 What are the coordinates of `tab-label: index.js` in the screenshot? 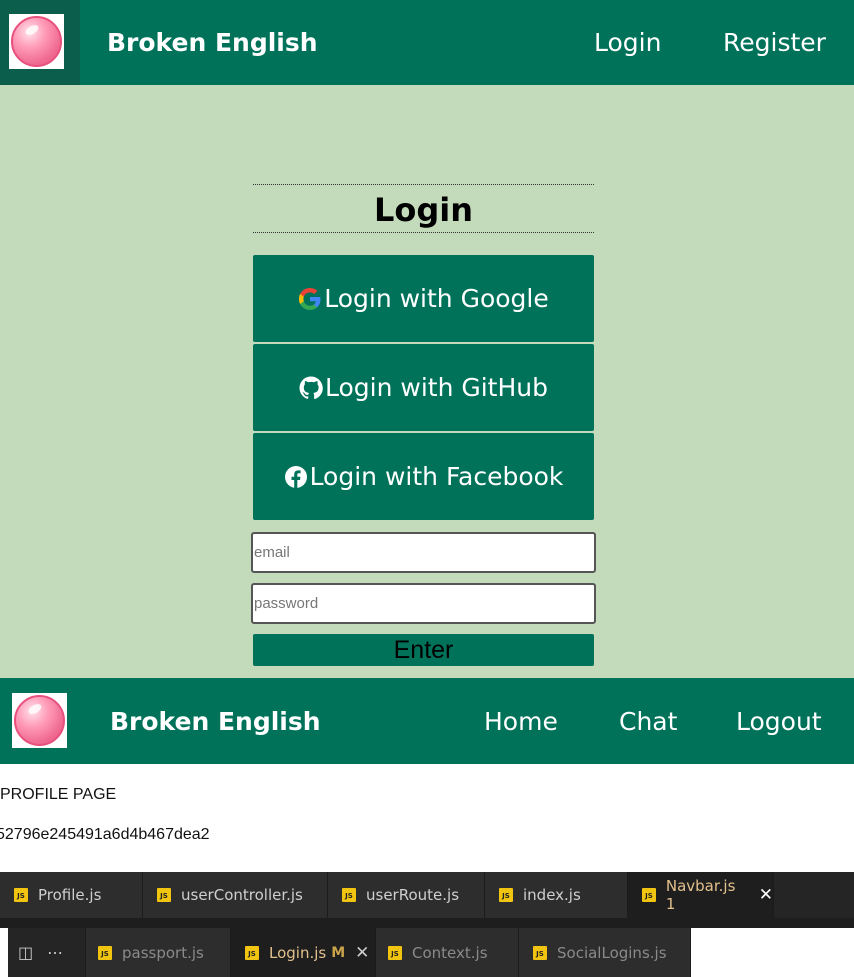 It's located at (552, 895).